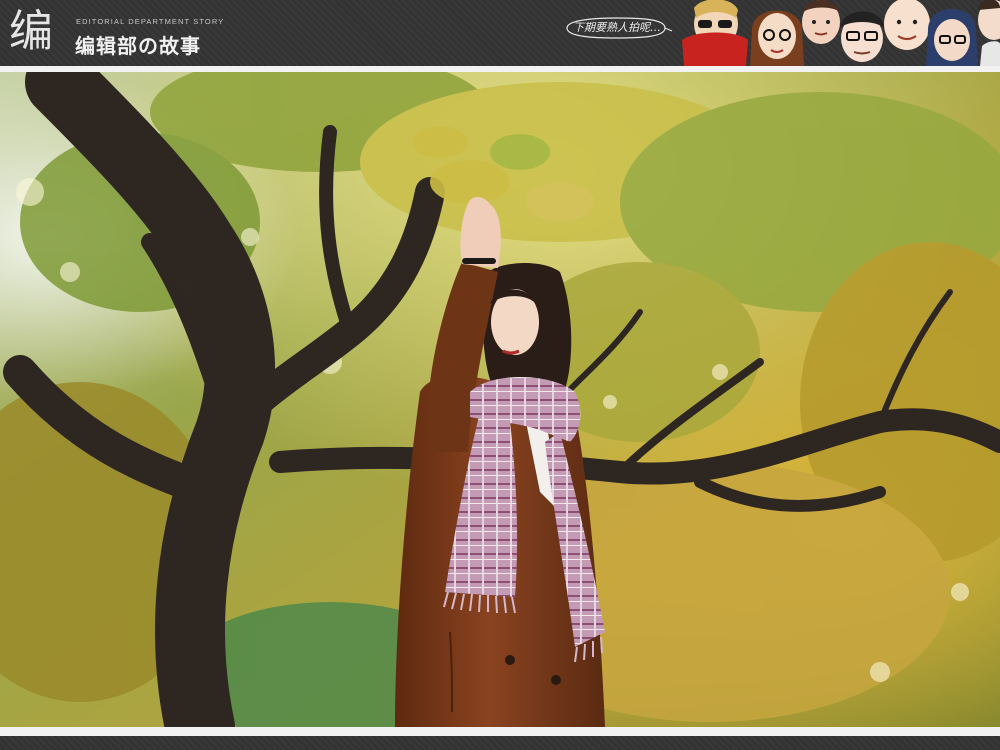  I want to click on logo-glyph: 编, so click(31, 31).